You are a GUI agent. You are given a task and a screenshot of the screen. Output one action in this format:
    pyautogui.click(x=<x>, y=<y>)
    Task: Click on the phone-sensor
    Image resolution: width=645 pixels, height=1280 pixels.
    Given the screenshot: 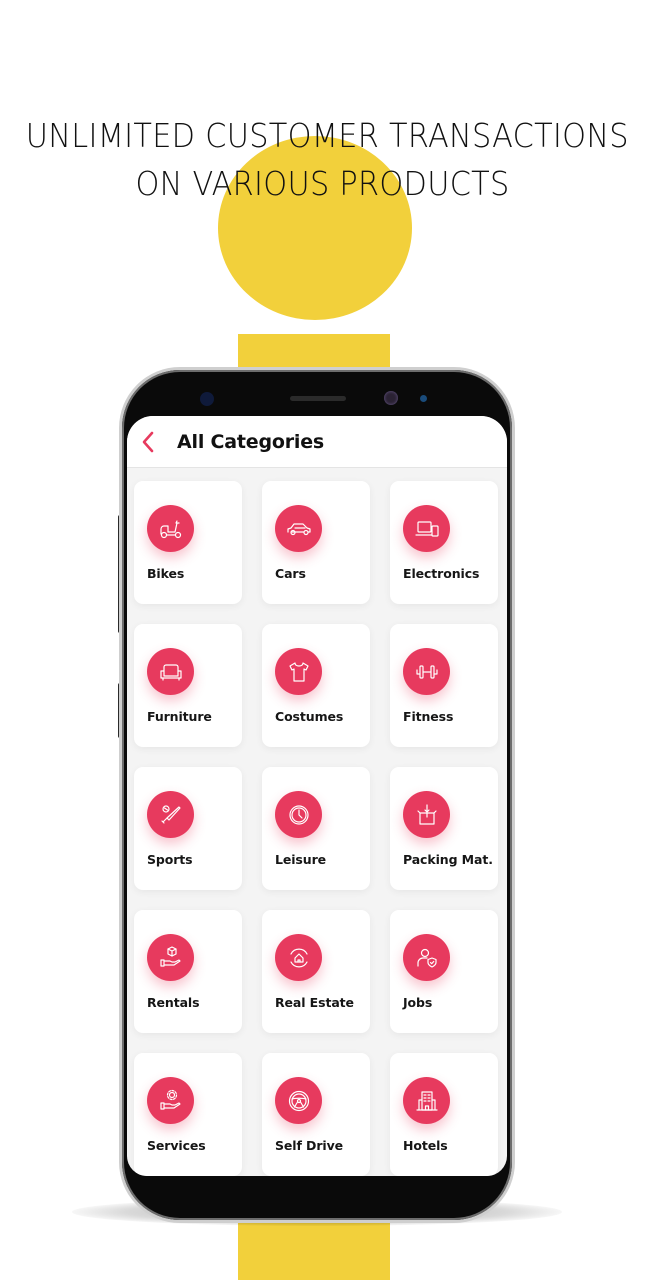 What is the action you would take?
    pyautogui.click(x=207, y=399)
    